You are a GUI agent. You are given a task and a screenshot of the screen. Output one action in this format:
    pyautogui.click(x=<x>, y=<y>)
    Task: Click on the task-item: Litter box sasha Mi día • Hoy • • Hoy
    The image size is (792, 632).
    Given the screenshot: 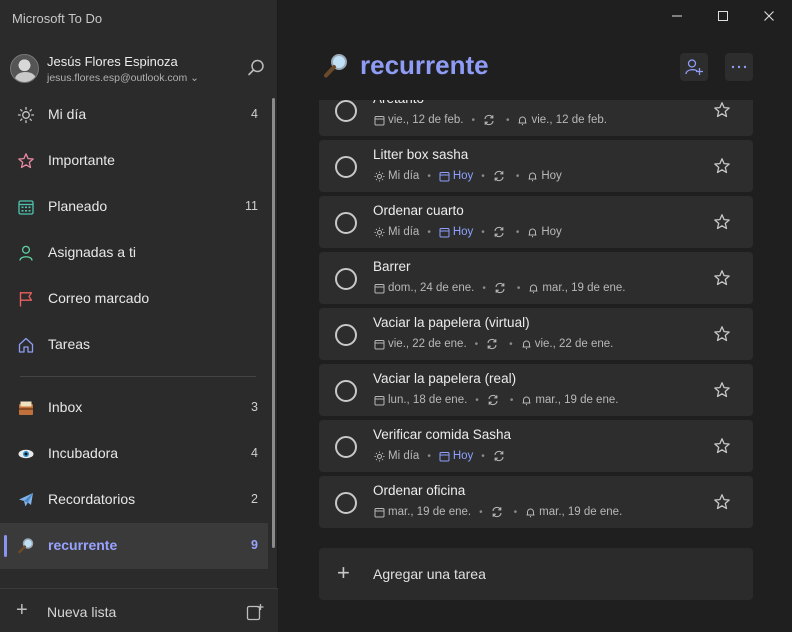 What is the action you would take?
    pyautogui.click(x=536, y=166)
    